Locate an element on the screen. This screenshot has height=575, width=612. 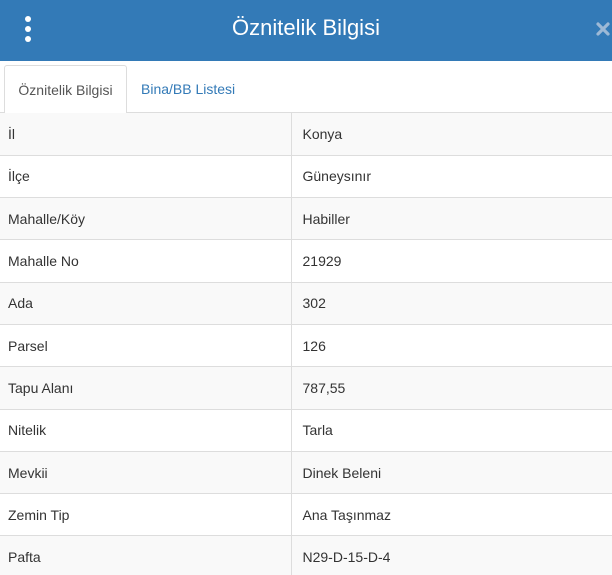
tab-oznitelik-bilgisi: Öznitelik Bilgisi is located at coordinates (65, 89).